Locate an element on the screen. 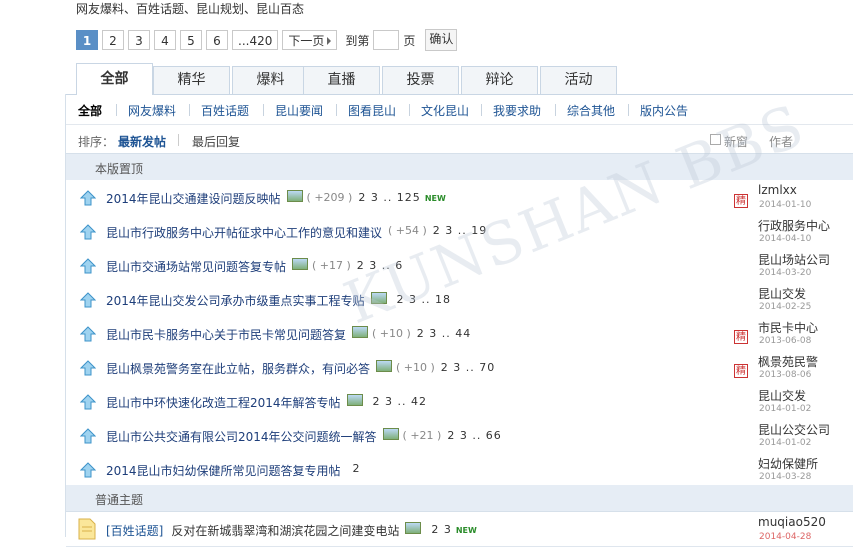 Image resolution: width=853 pixels, height=547 pixels. subnav-item-4: 昆山要闻 is located at coordinates (299, 110).